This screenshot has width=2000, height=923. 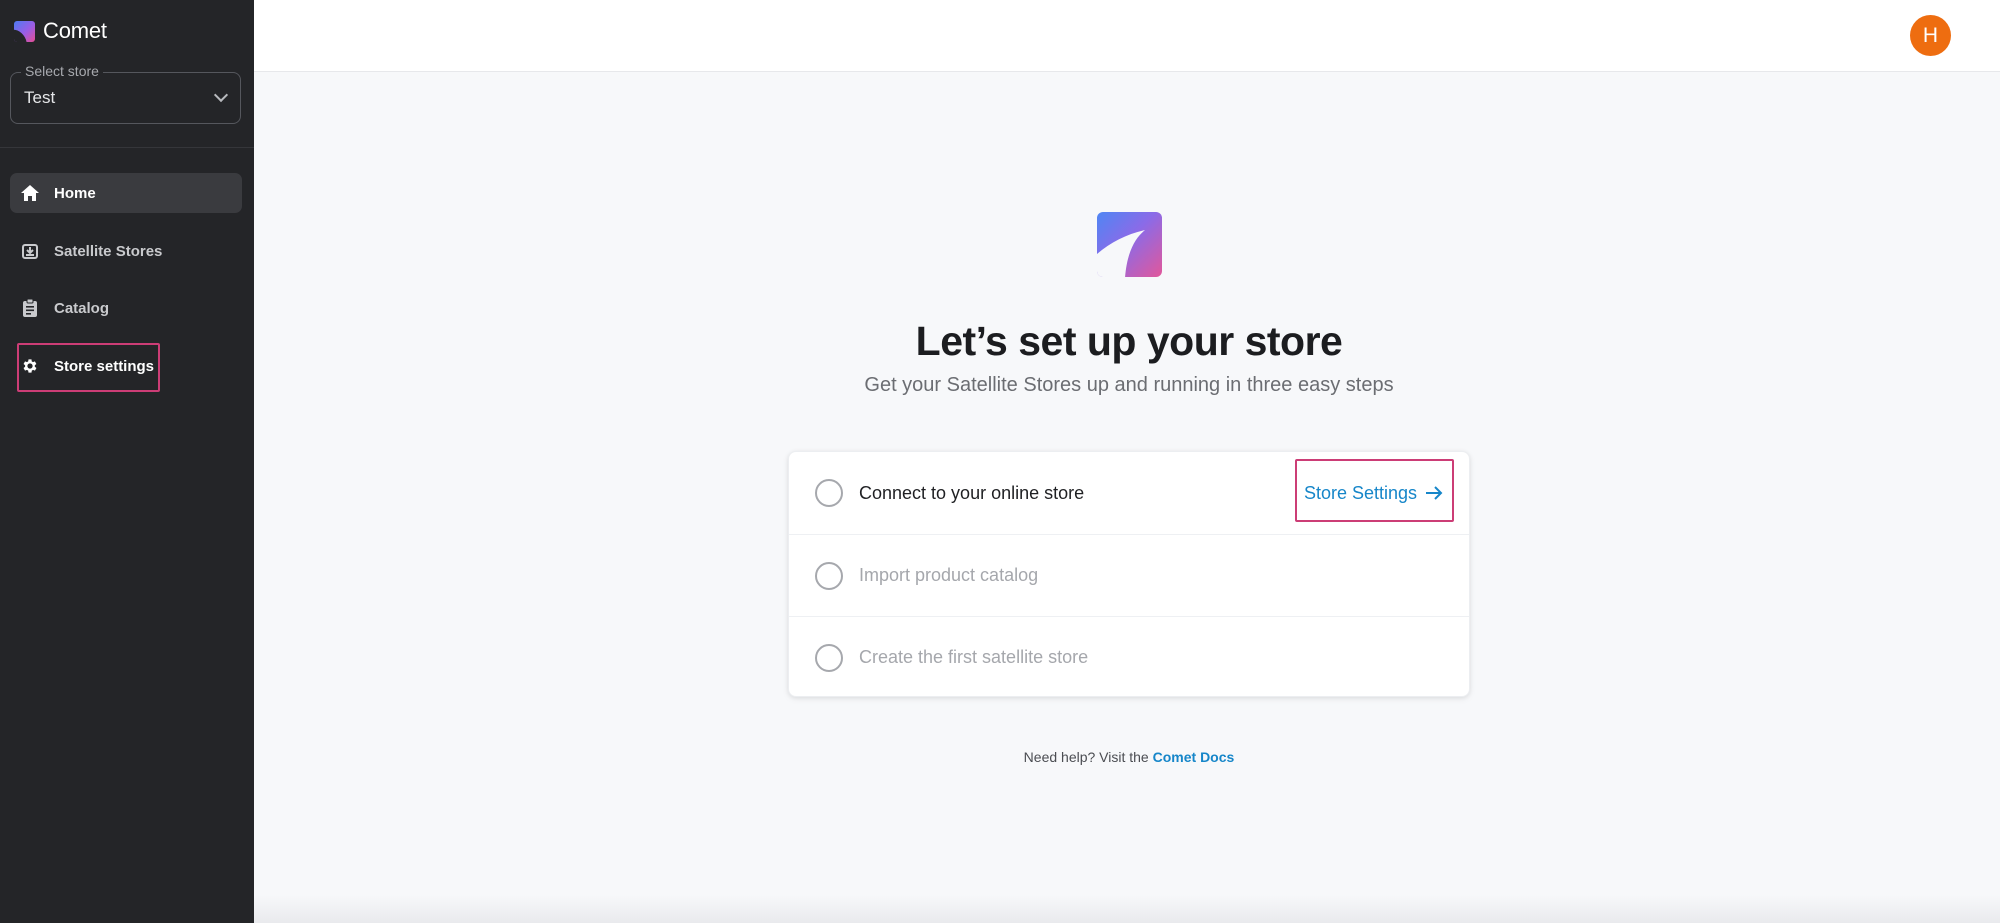 I want to click on top-bar: H, so click(x=1127, y=36).